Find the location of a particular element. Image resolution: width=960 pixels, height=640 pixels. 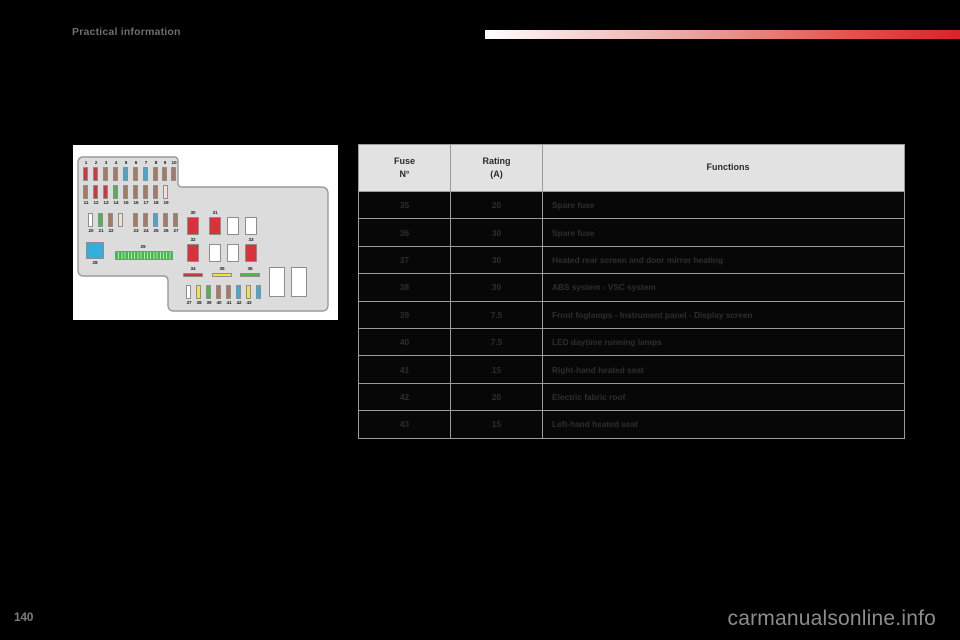

fuse-label-36: 36 is located at coordinates (250, 268).